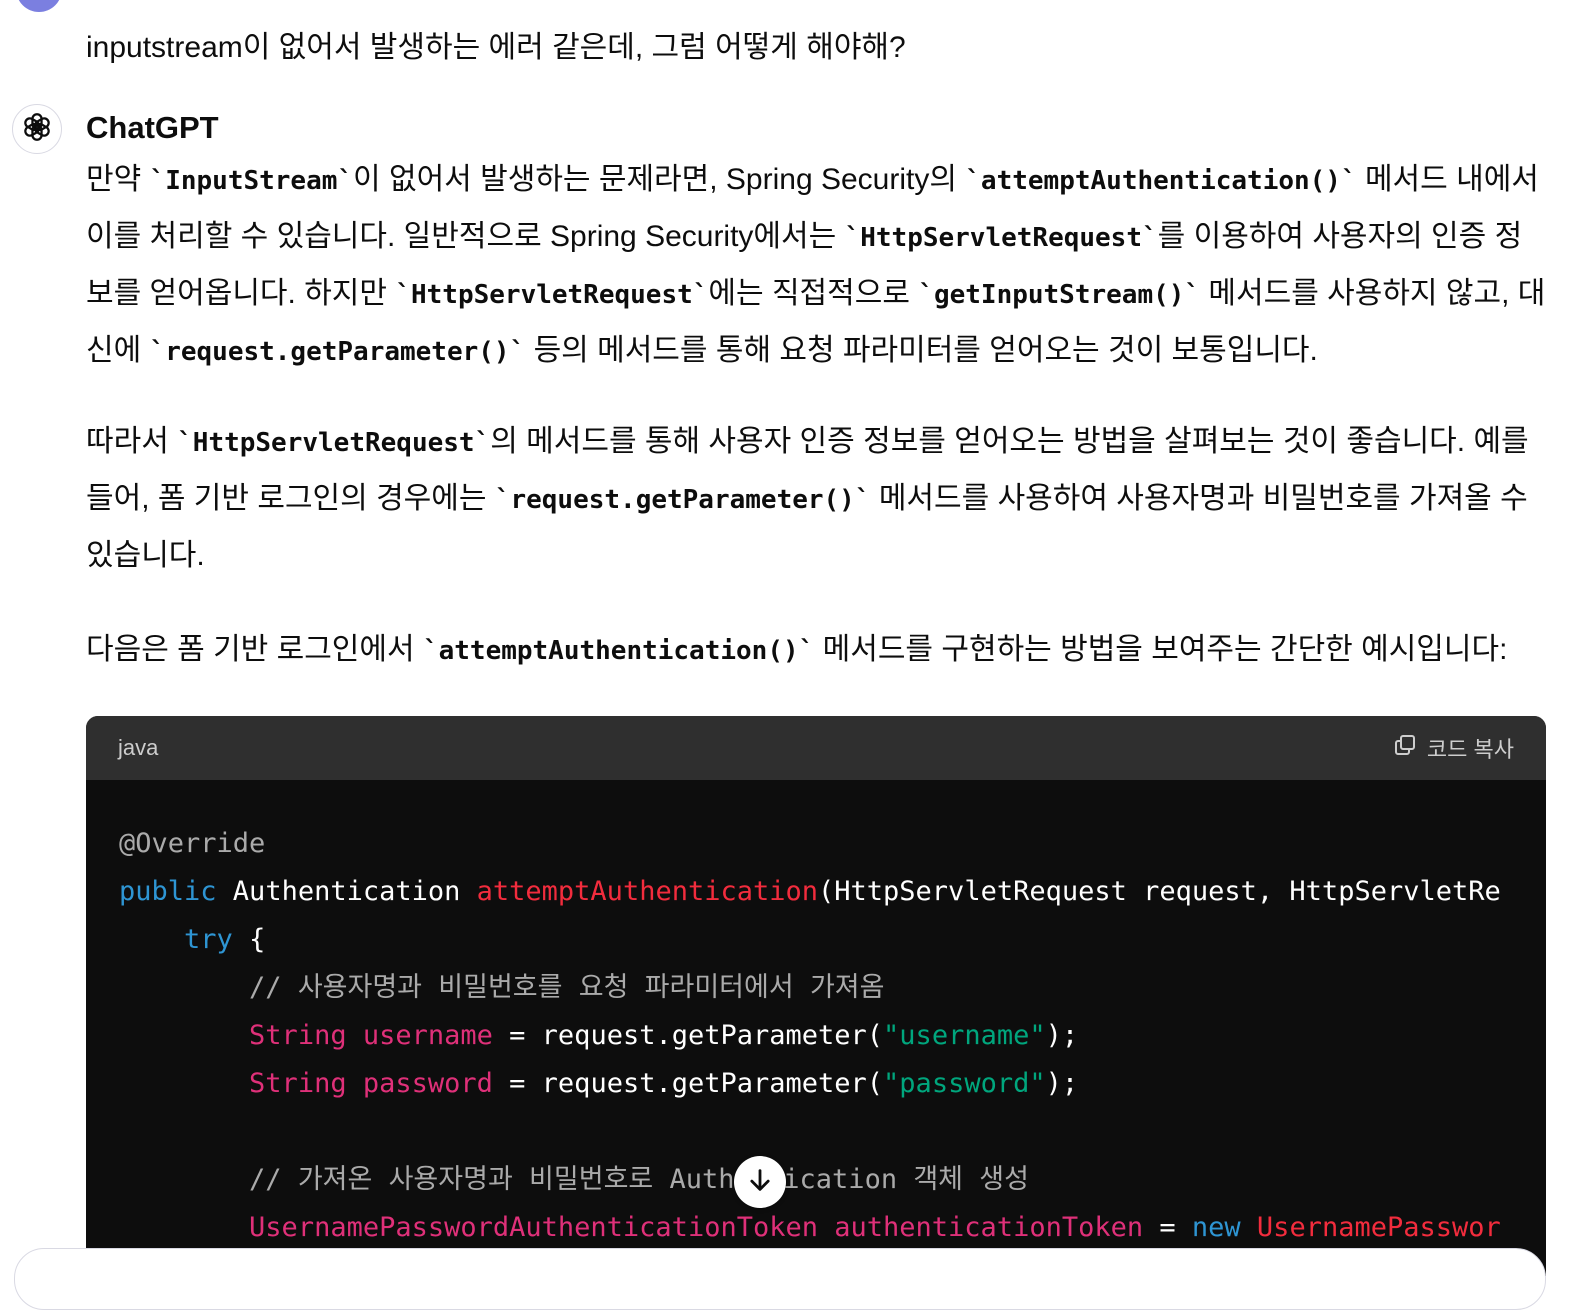 The image size is (1572, 1310). Describe the element at coordinates (816, 748) in the screenshot. I see `code-block-header: java 코드 복사` at that location.